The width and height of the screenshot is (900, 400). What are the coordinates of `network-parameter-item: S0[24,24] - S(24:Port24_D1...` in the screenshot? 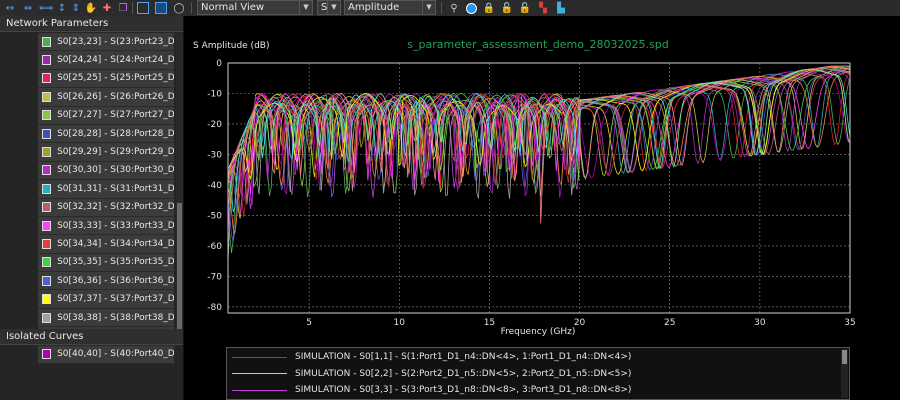 It's located at (106, 60).